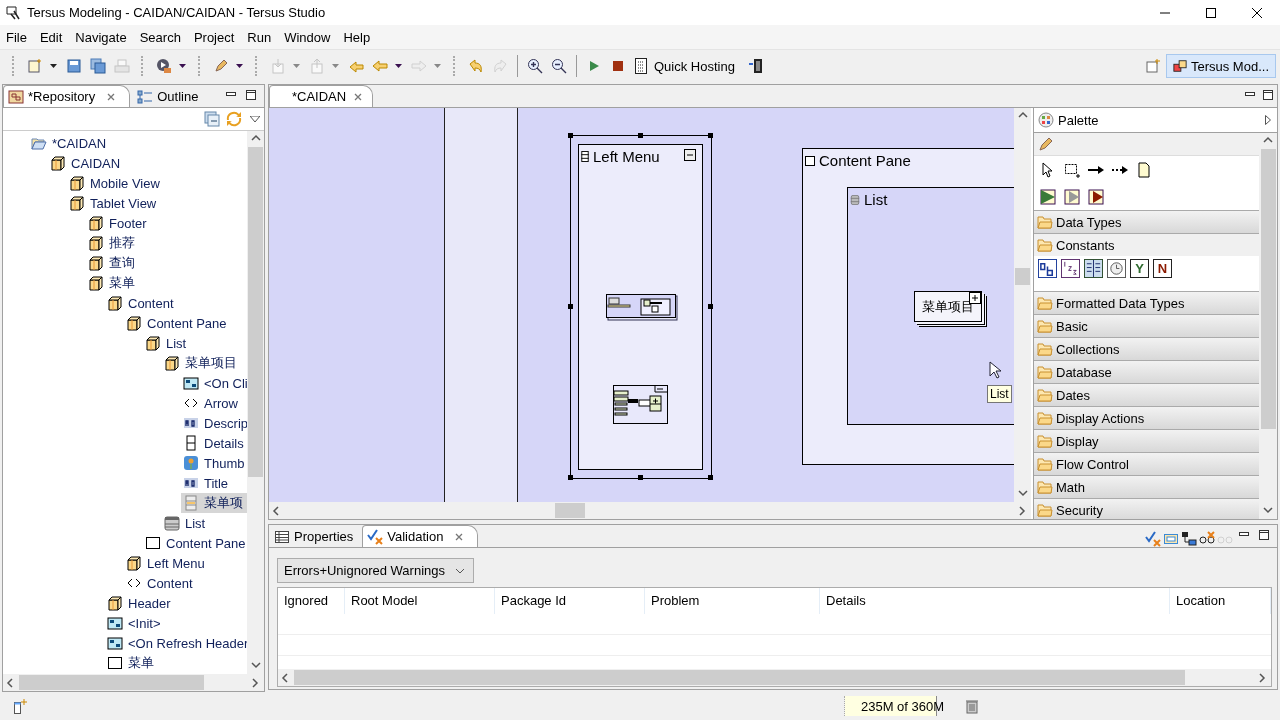  I want to click on view-tab: Properties, so click(315, 536).